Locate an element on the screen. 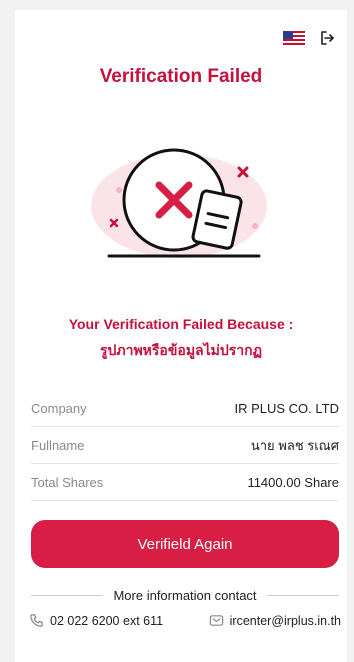  verify-again-button: Verifield Again is located at coordinates (185, 544).